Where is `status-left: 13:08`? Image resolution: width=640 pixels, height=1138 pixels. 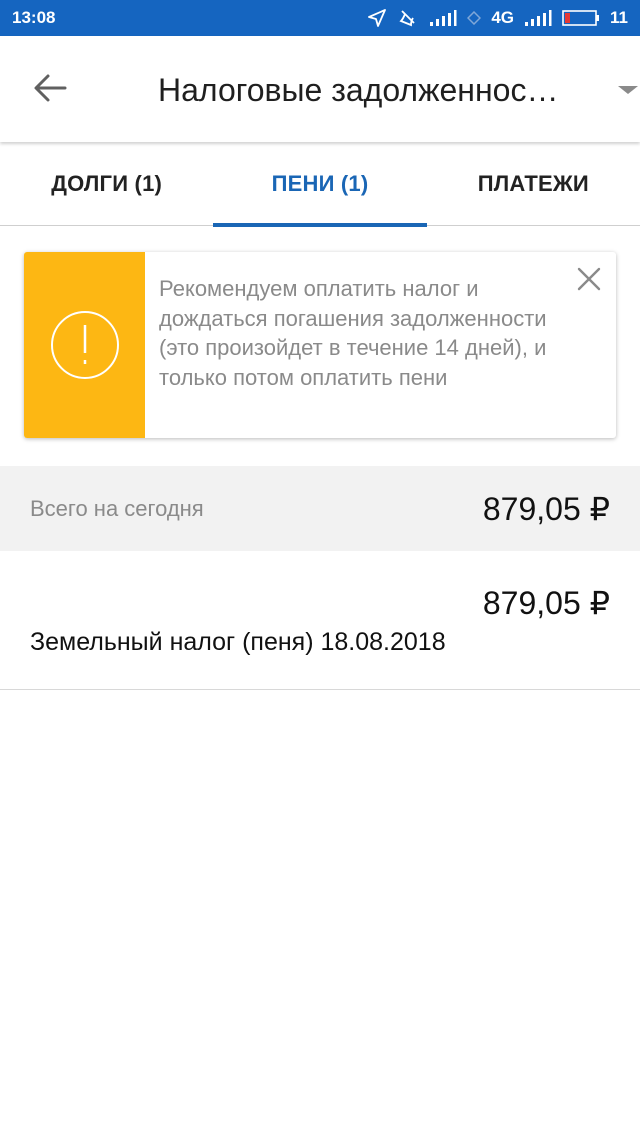
status-left: 13:08 is located at coordinates (33, 18).